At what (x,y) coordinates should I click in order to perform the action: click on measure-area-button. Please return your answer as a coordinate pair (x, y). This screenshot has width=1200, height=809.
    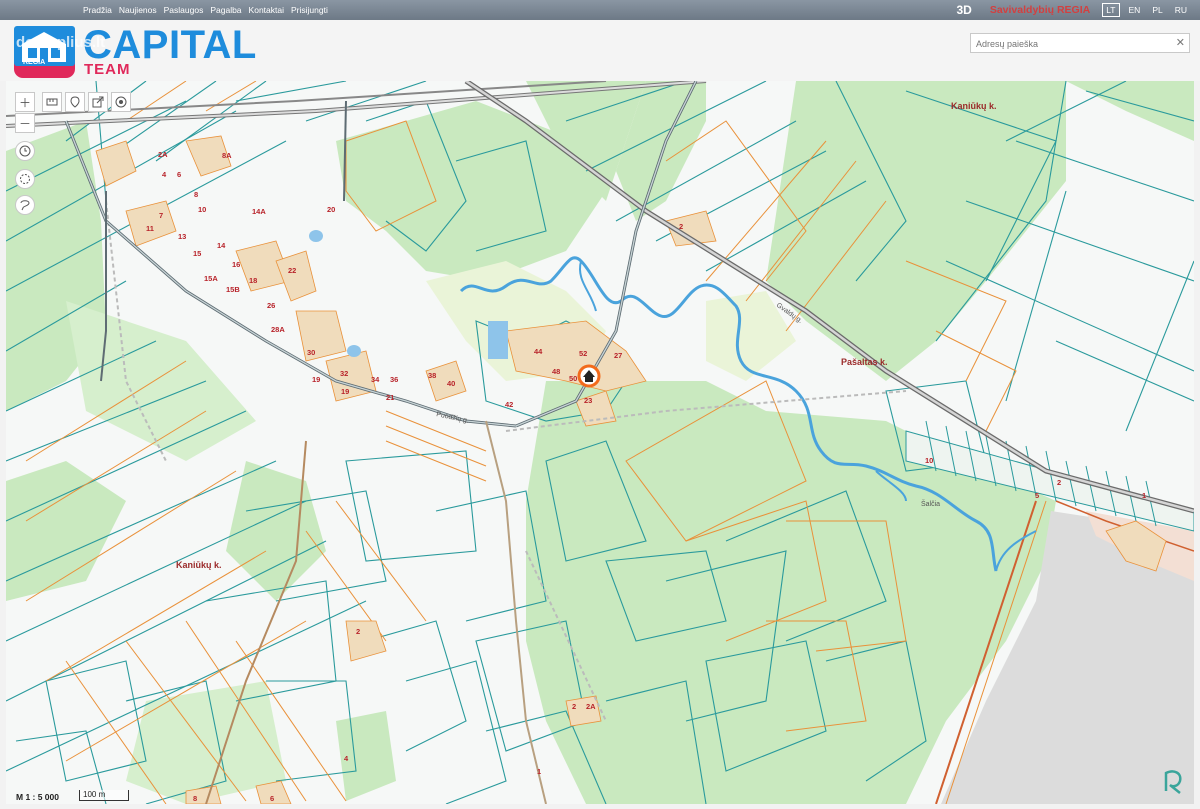
    Looking at the image, I should click on (75, 102).